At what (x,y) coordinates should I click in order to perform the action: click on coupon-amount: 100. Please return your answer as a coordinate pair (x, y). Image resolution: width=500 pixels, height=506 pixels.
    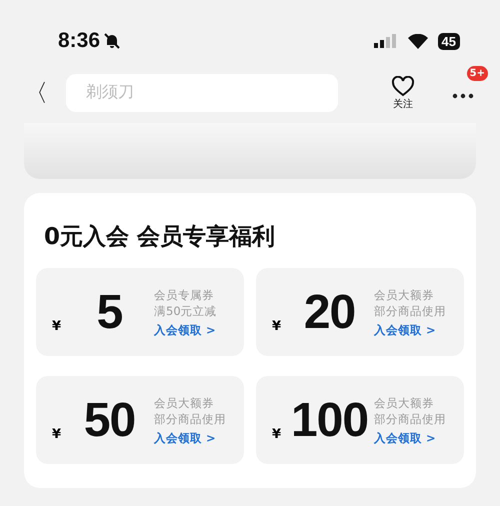
    Looking at the image, I should click on (330, 420).